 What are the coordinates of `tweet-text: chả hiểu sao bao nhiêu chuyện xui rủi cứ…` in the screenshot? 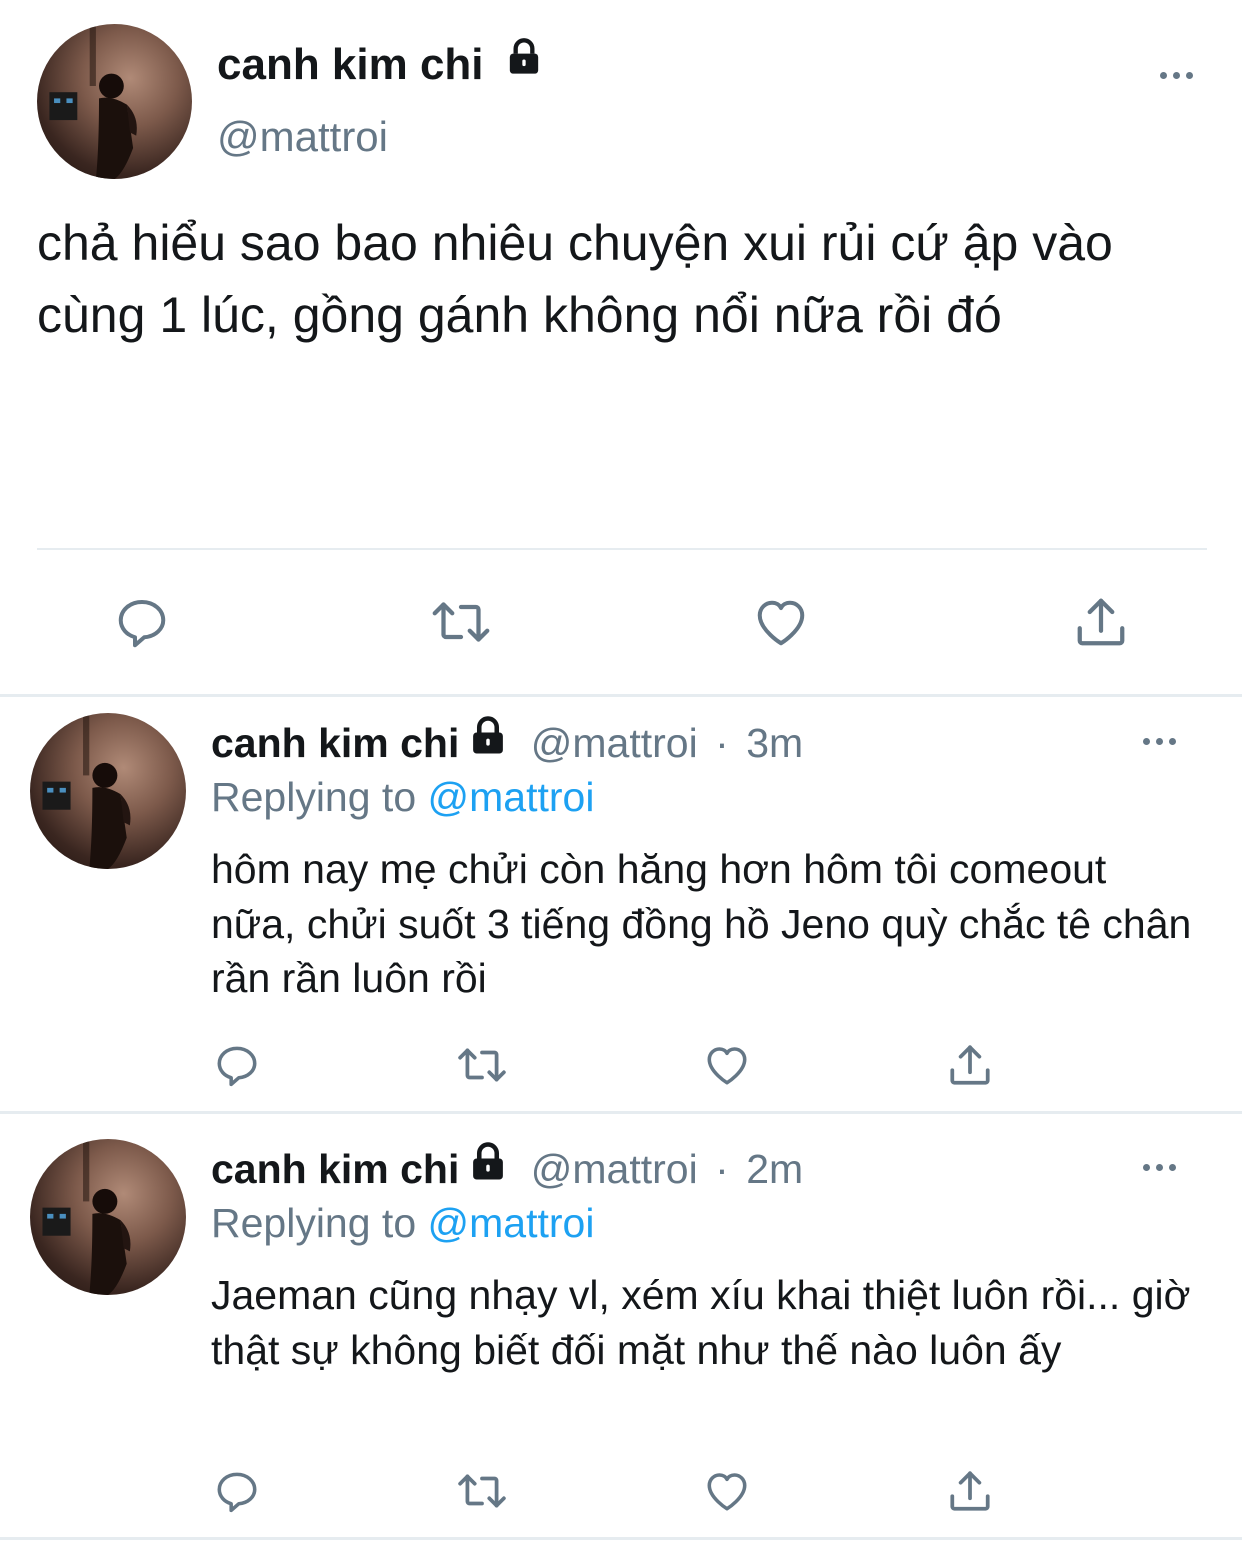 It's located at (575, 279).